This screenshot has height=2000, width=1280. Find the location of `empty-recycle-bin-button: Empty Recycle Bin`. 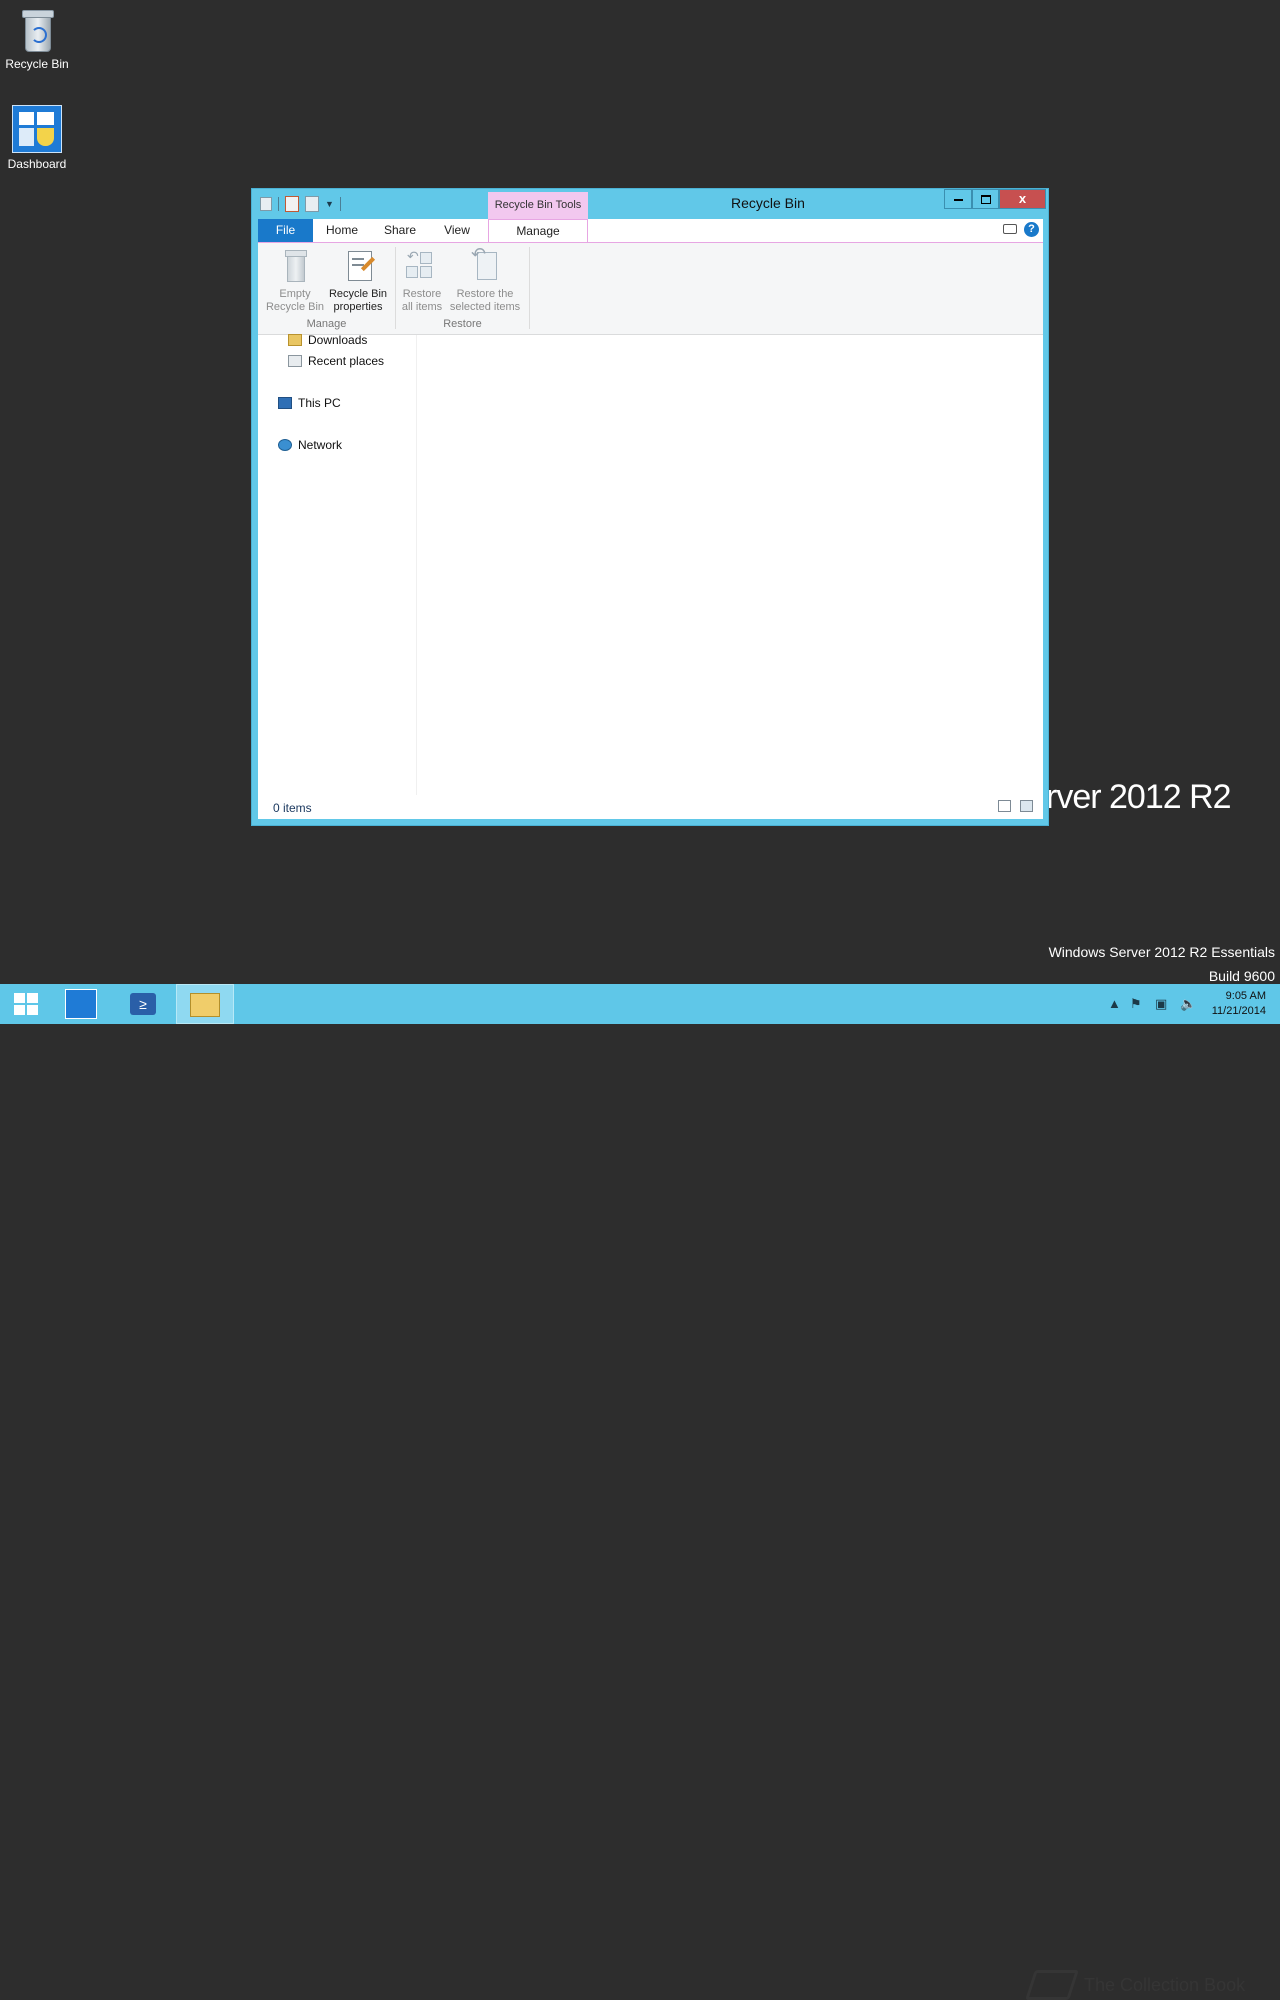

empty-recycle-bin-button: Empty Recycle Bin is located at coordinates (295, 281).